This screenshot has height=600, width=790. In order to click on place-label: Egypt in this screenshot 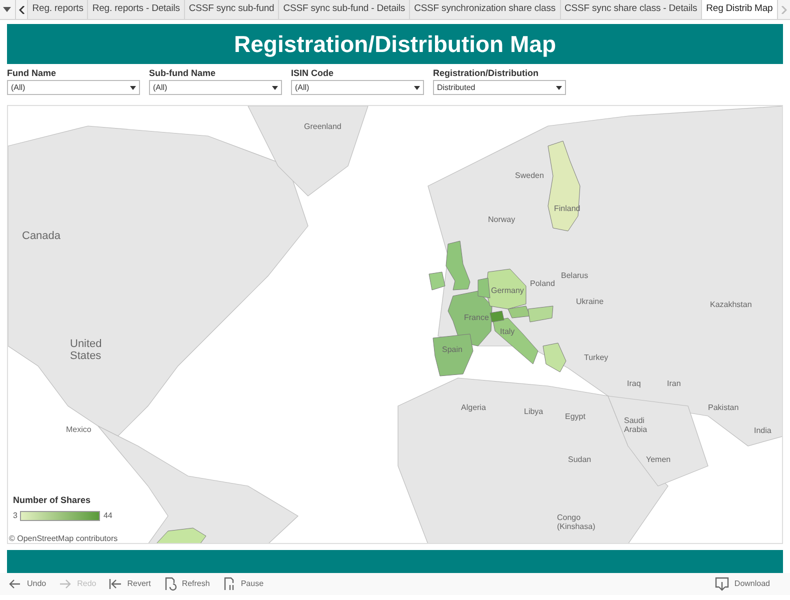, I will do `click(575, 417)`.